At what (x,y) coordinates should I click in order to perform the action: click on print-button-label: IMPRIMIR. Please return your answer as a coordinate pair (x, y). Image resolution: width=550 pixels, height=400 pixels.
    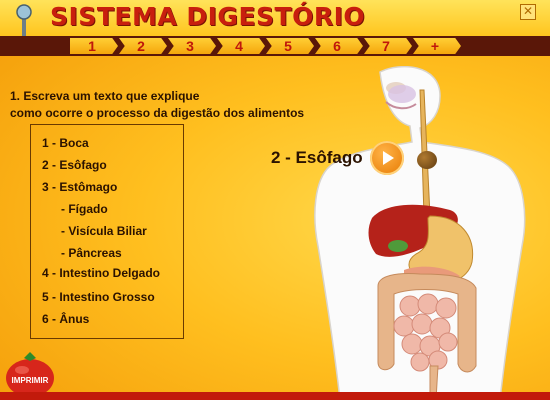
    Looking at the image, I should click on (30, 380).